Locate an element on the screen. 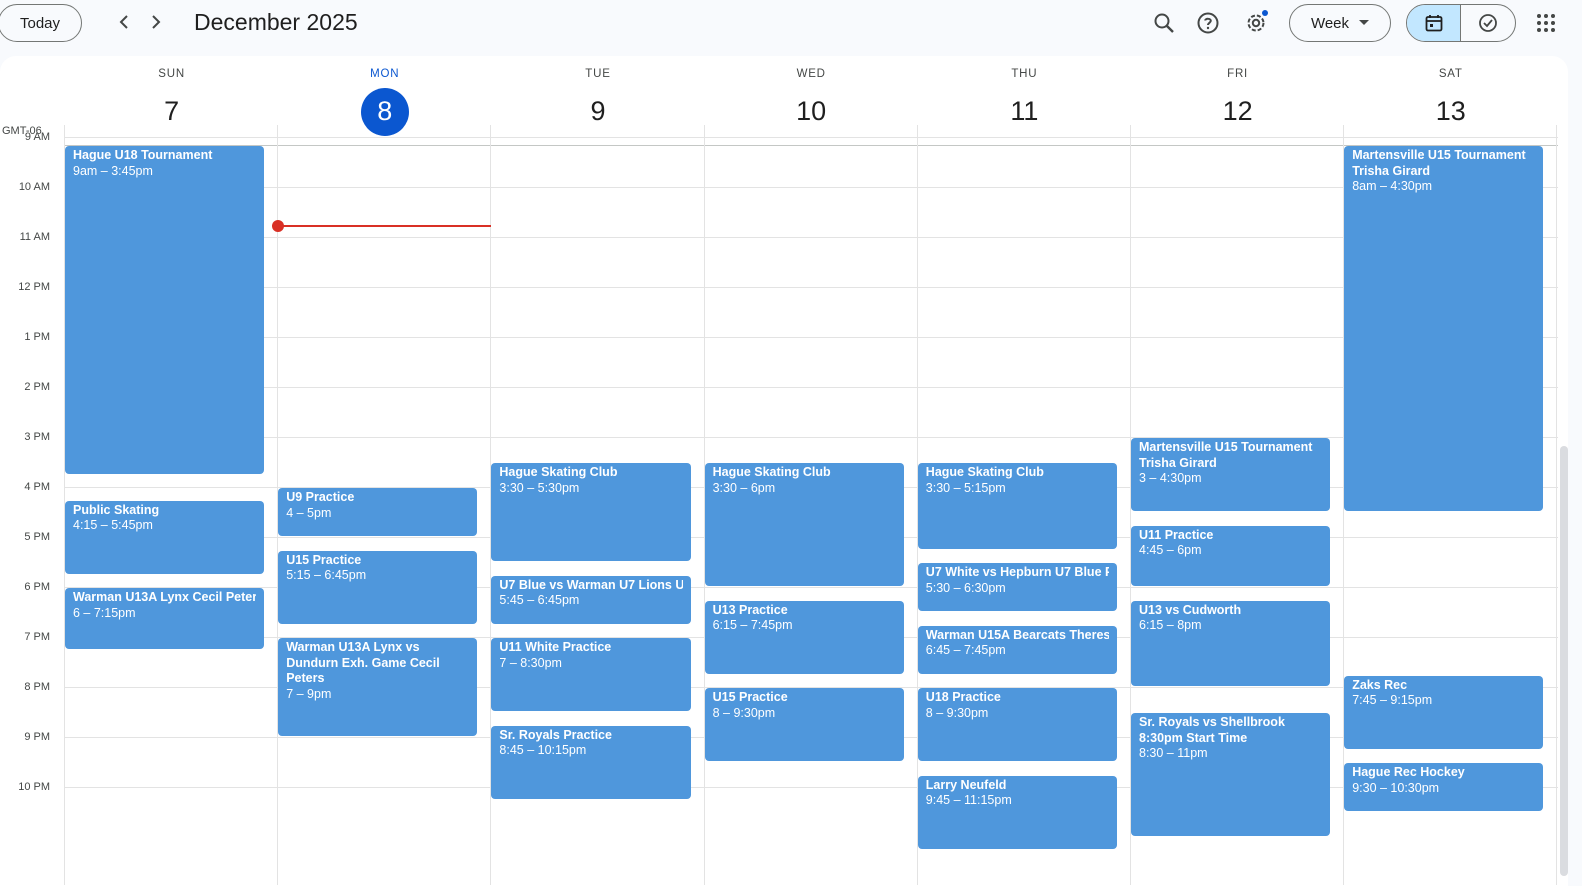  previous-week-button is located at coordinates (124, 22).